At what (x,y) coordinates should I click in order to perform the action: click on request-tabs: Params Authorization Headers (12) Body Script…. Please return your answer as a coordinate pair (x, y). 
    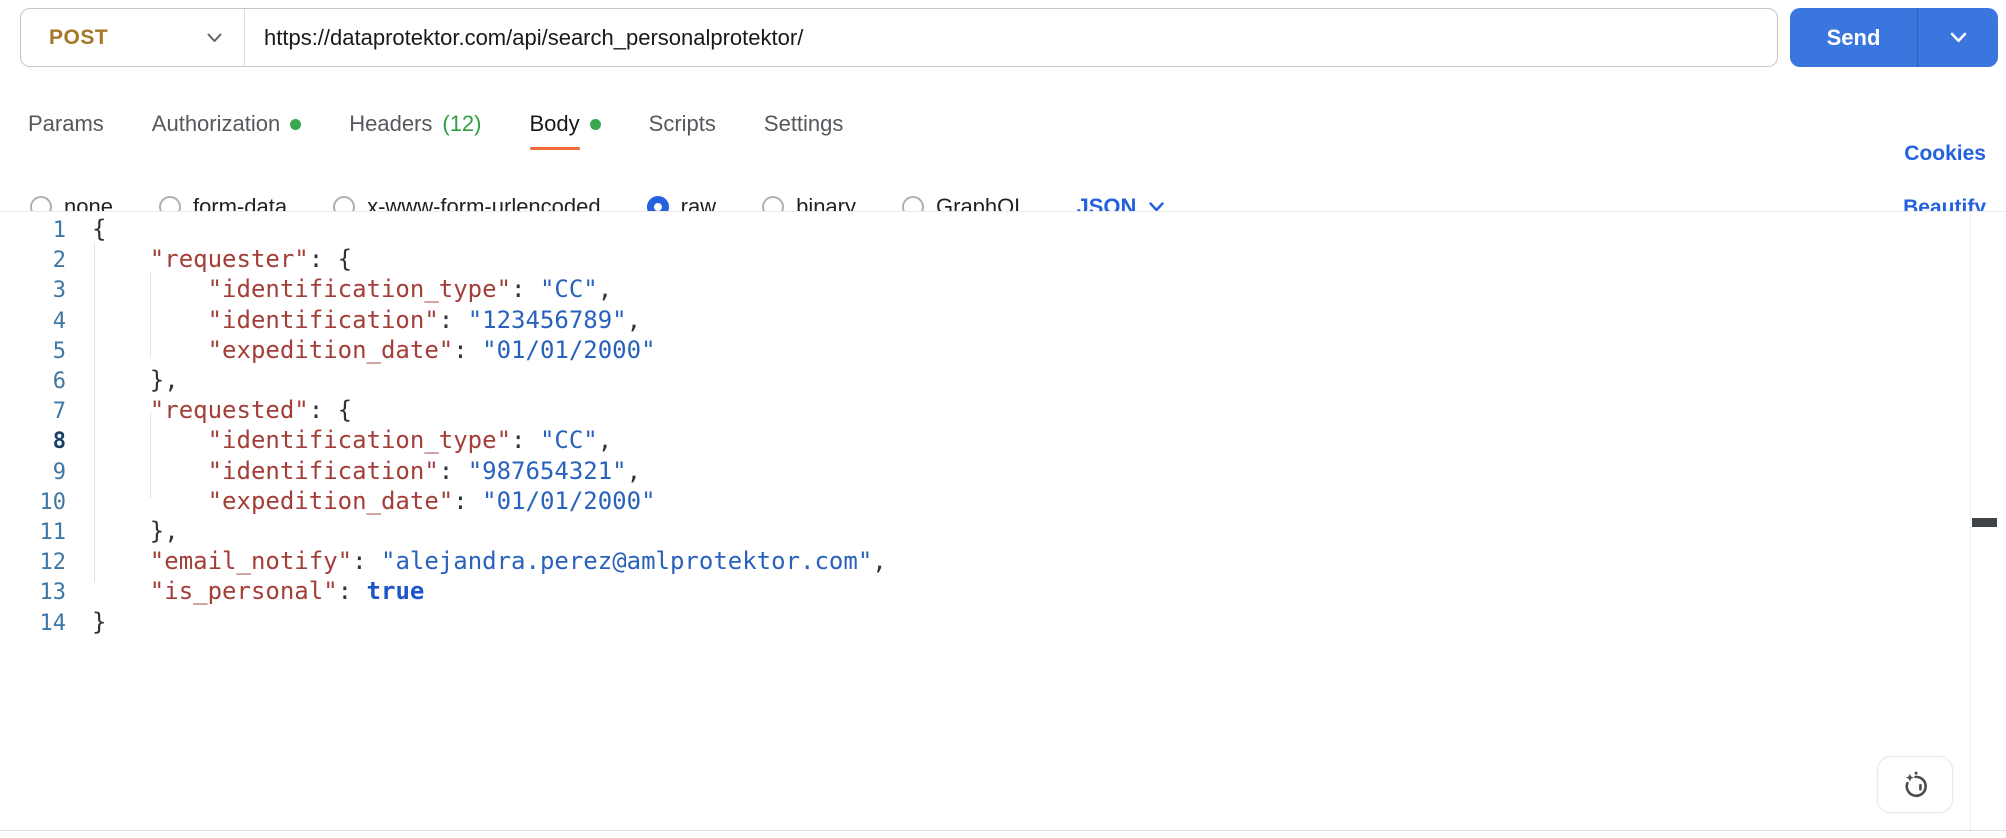
    Looking at the image, I should click on (435, 124).